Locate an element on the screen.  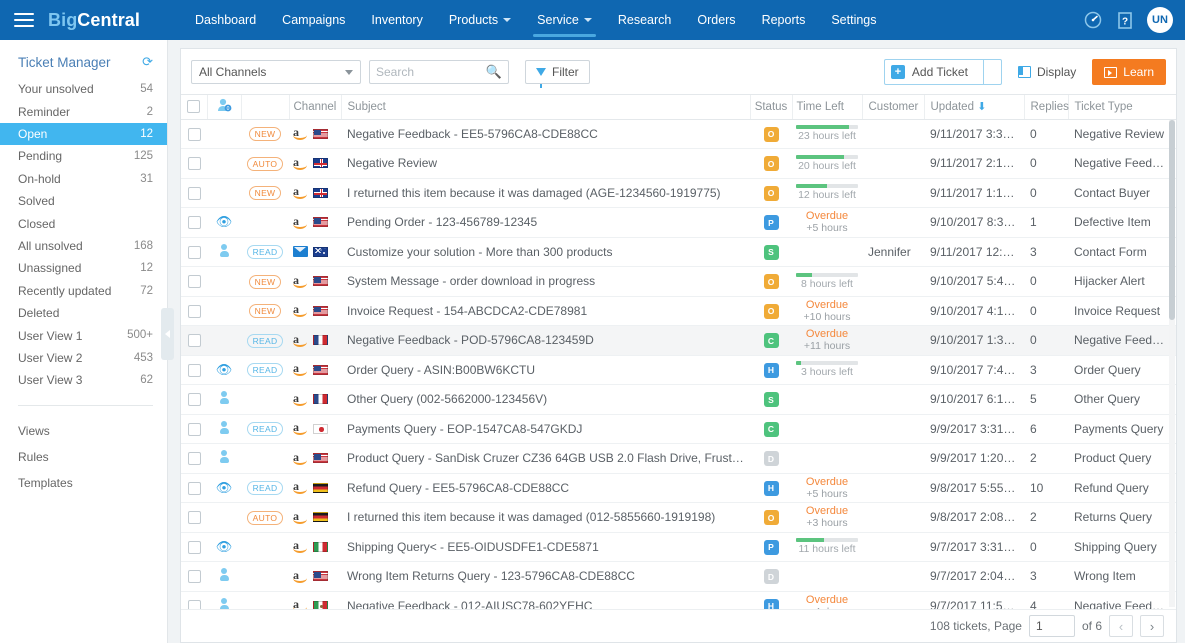
ticket-type-header: Ticket Type is located at coordinates (1122, 107).